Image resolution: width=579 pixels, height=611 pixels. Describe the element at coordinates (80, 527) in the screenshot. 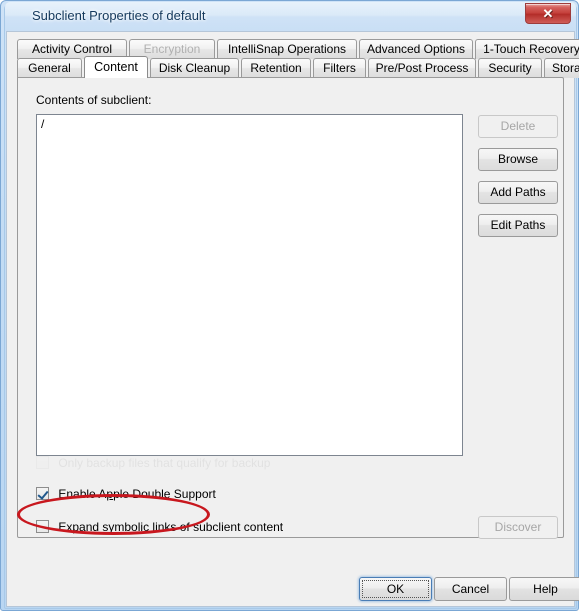

I see `expand-label-part1: Expand` at that location.